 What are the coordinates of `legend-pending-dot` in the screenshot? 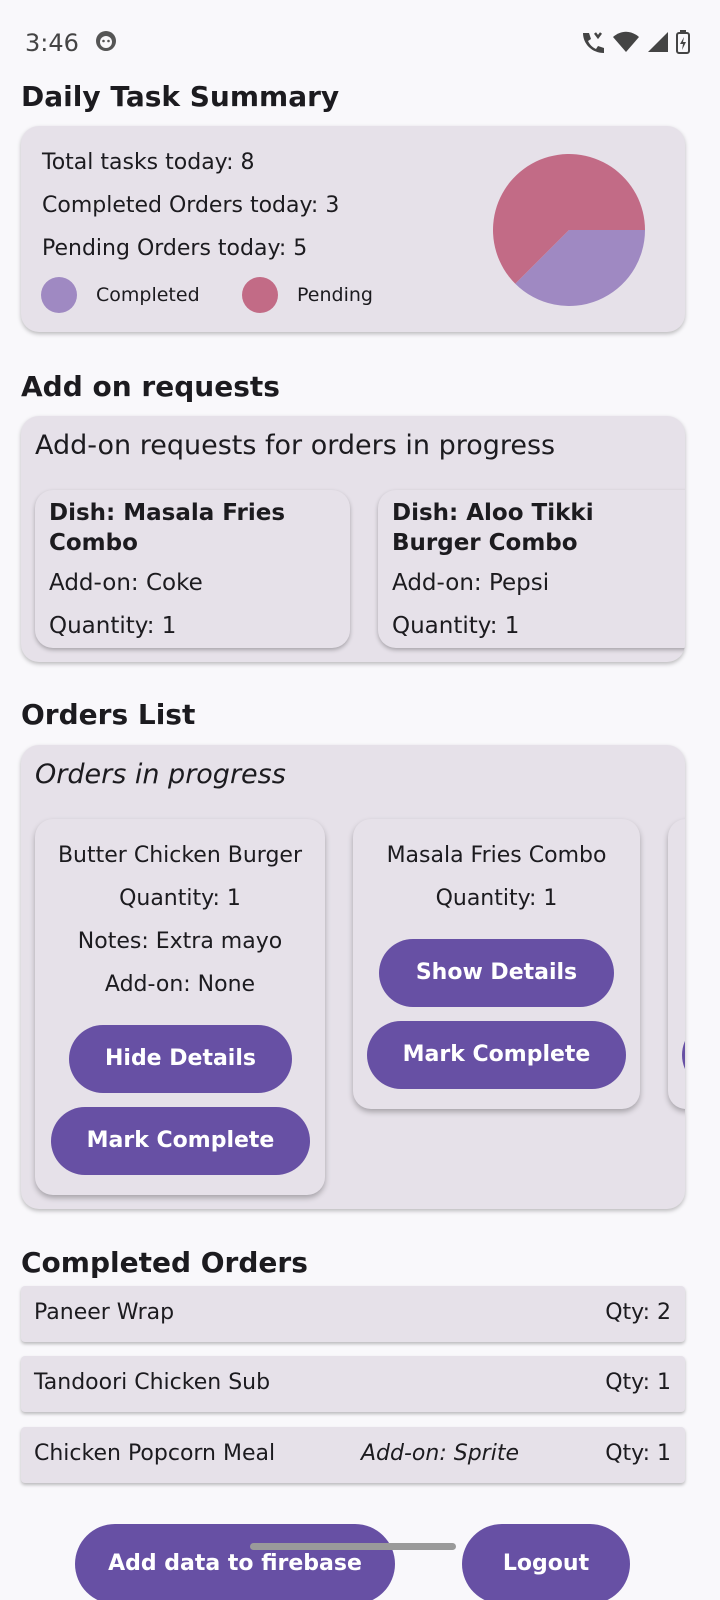 It's located at (260, 295).